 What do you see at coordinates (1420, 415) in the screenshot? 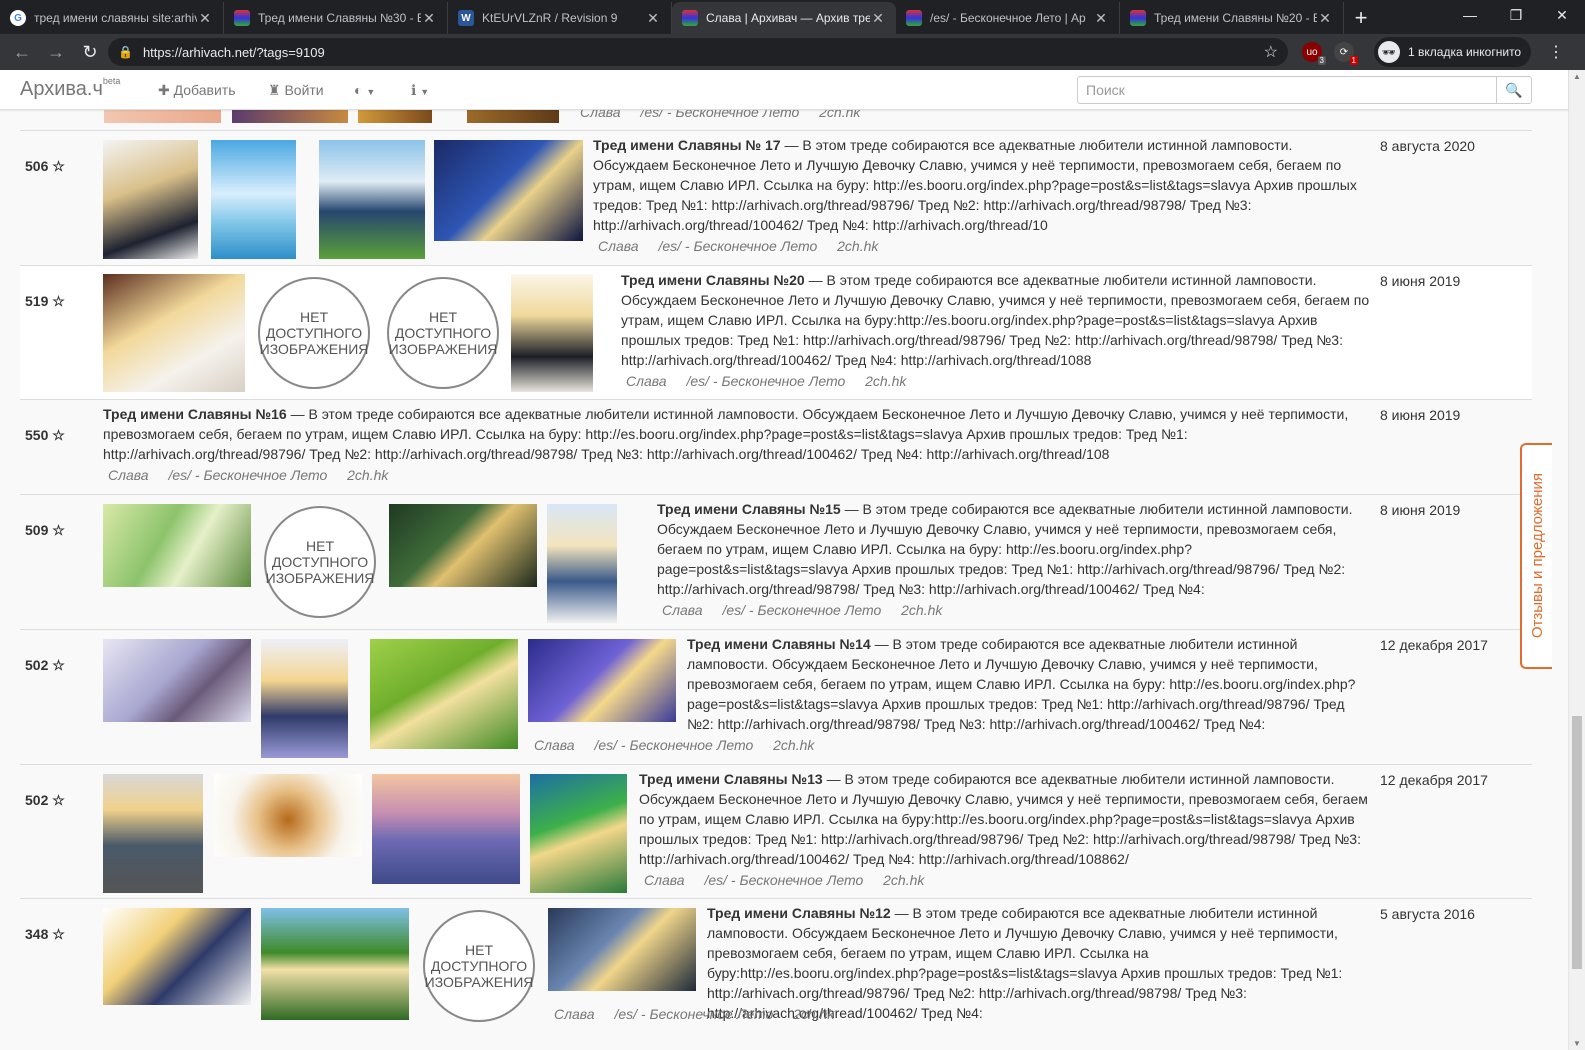
I see `thread-date: 8 июня 2019` at bounding box center [1420, 415].